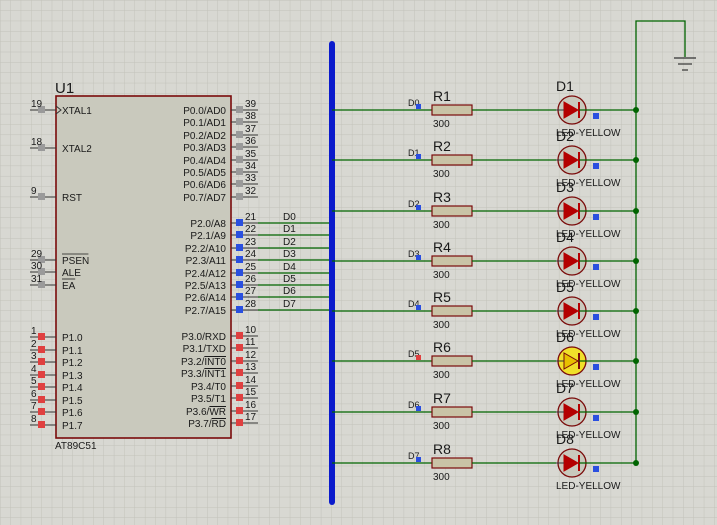  Describe the element at coordinates (34, 344) in the screenshot. I see `pin-number: 2` at that location.